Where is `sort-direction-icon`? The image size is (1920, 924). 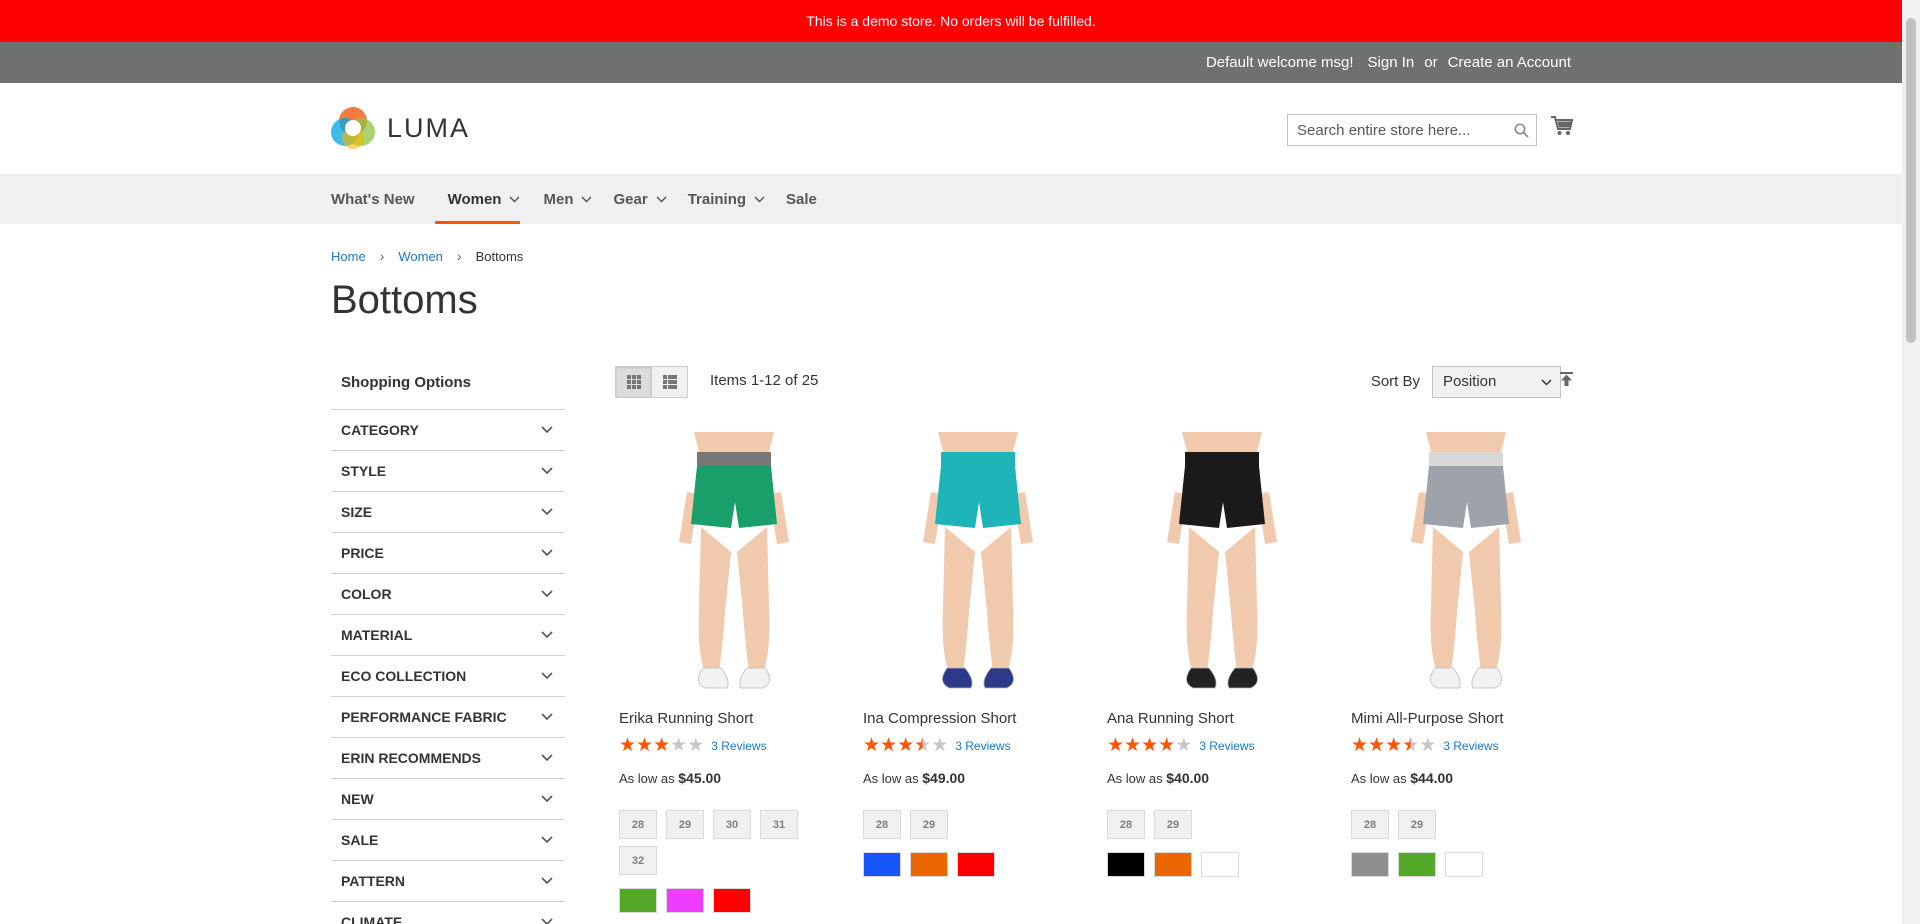
sort-direction-icon is located at coordinates (1566, 382).